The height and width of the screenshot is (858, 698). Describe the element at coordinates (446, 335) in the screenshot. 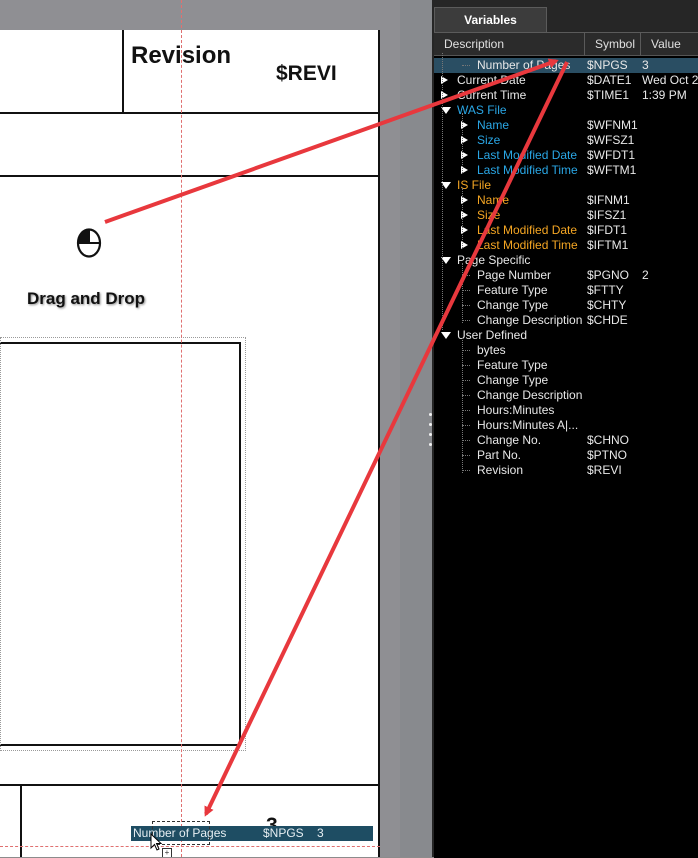

I see `collapse-arrow-icon` at that location.